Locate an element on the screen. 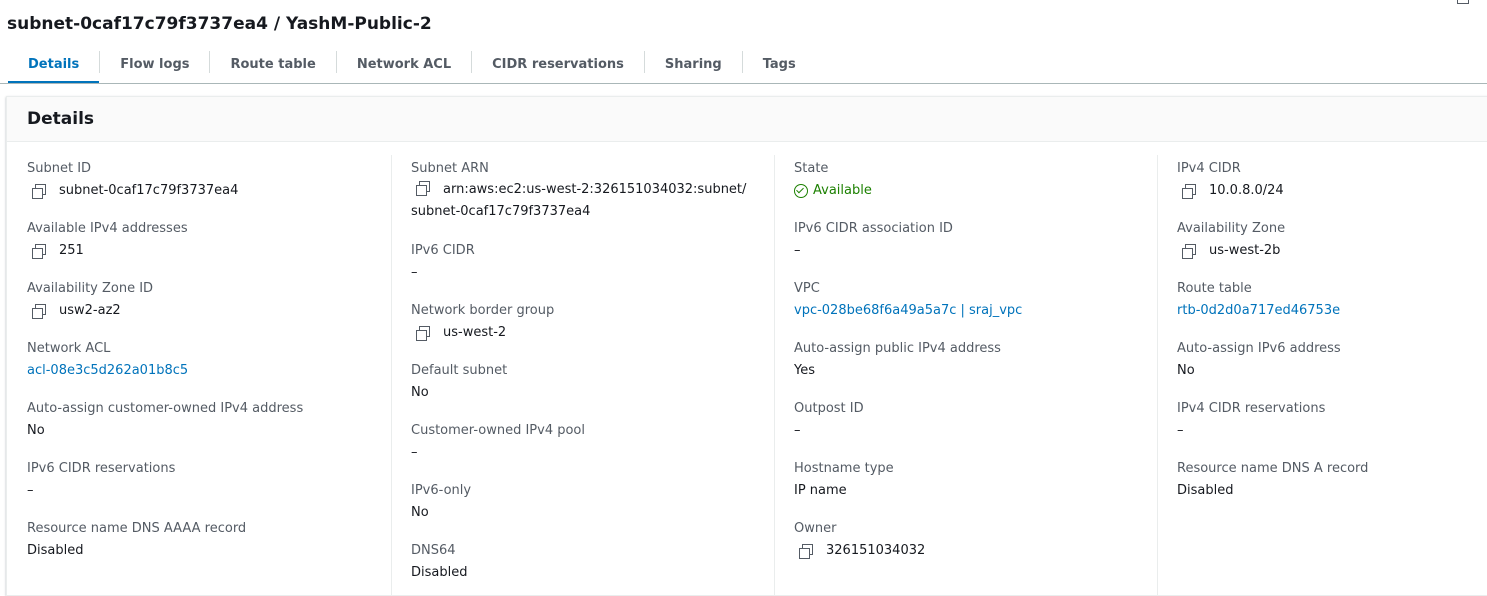 The image size is (1487, 596). field-auto-assign-public-ipv4: Auto-assign public IPv4 address Yes is located at coordinates (897, 360).